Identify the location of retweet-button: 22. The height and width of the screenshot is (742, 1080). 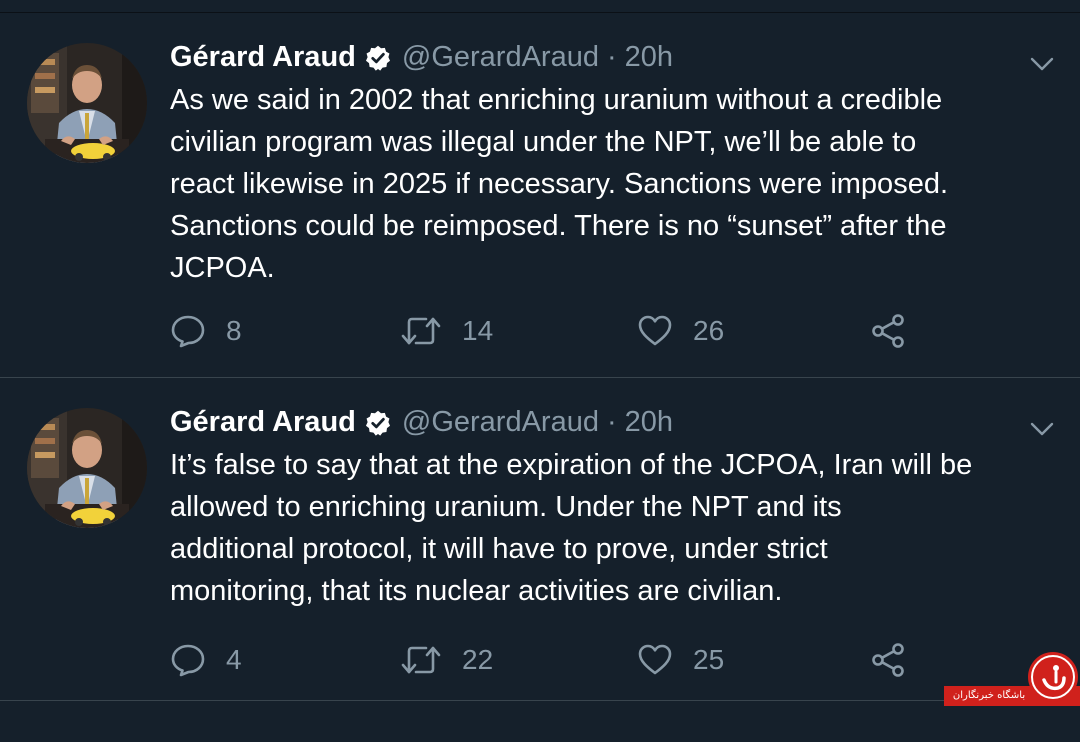
(446, 660).